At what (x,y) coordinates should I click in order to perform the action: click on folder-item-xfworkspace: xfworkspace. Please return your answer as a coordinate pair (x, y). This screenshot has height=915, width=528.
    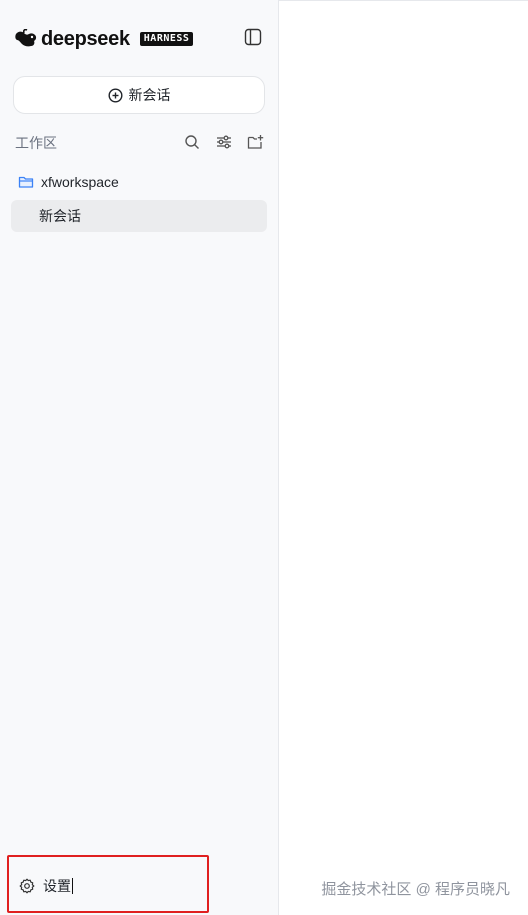
    Looking at the image, I should click on (68, 182).